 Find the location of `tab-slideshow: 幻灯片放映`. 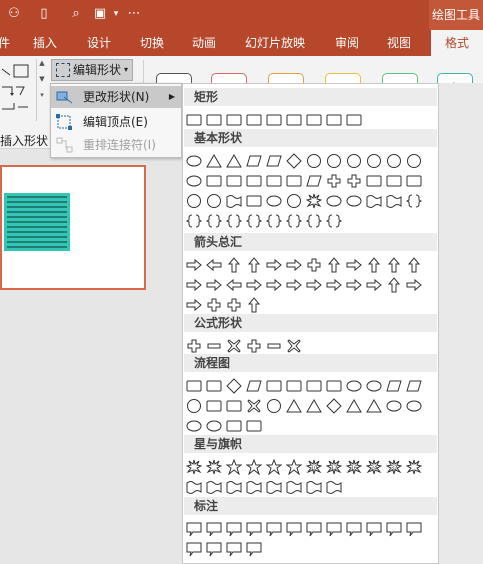

tab-slideshow: 幻灯片放映 is located at coordinates (275, 43).